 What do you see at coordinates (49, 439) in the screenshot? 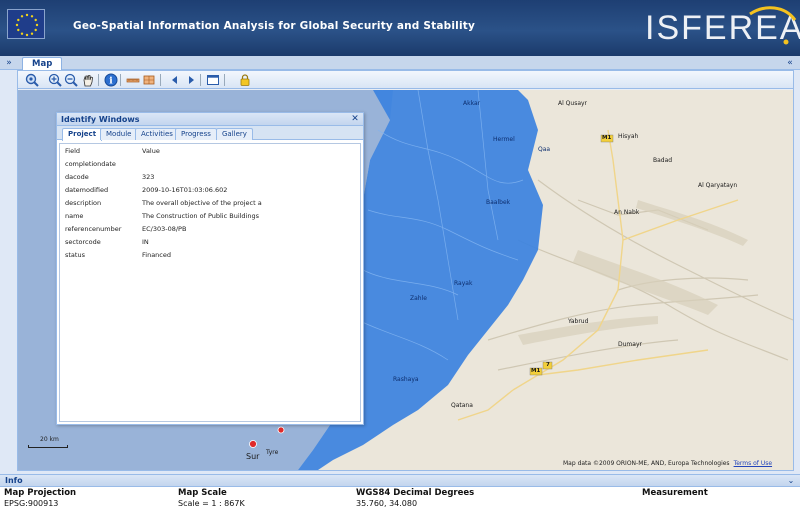
I see `scale-label: 20 km` at bounding box center [49, 439].